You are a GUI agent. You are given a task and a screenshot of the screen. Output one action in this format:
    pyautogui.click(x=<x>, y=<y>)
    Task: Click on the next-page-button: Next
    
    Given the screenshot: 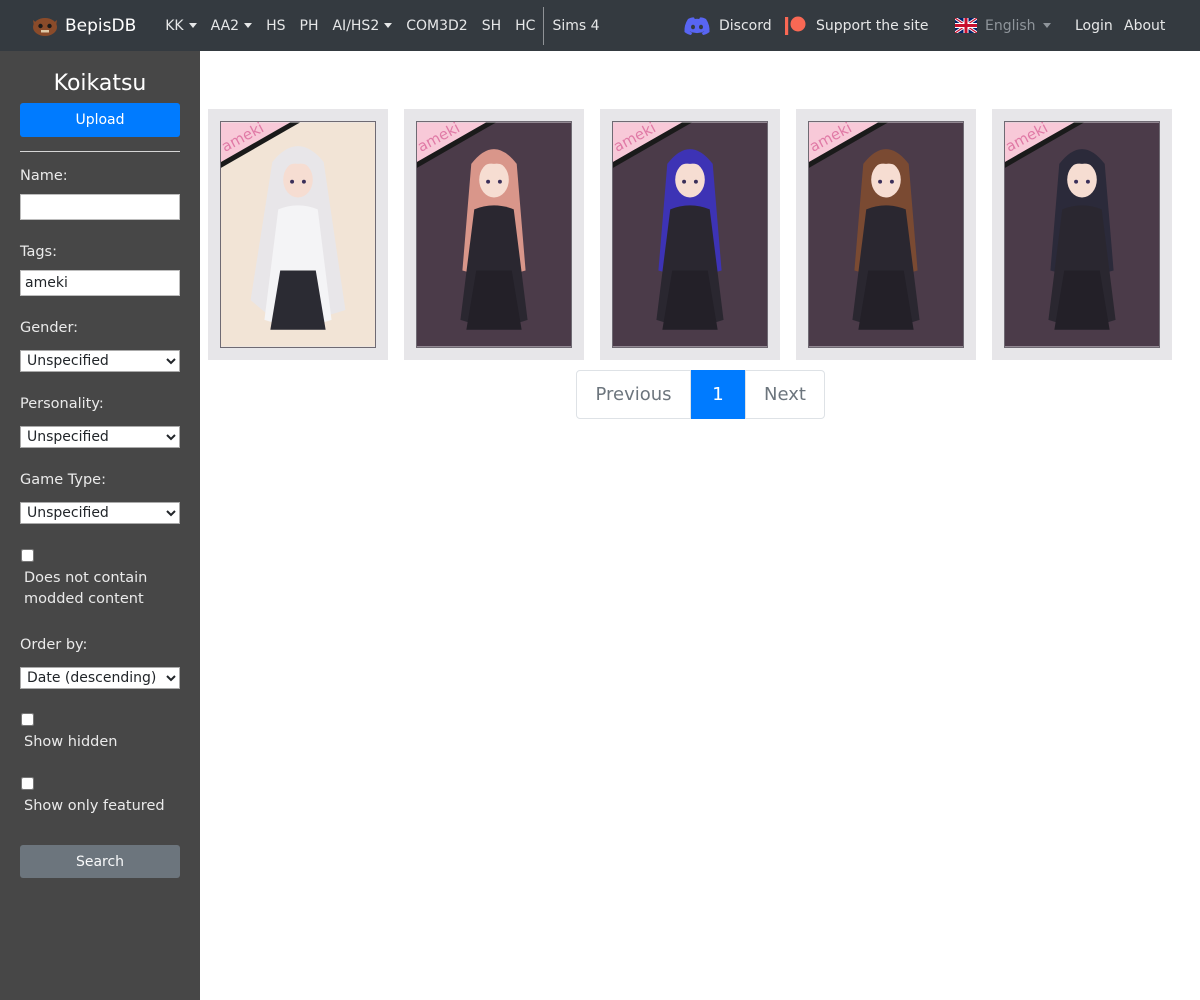 What is the action you would take?
    pyautogui.click(x=785, y=394)
    